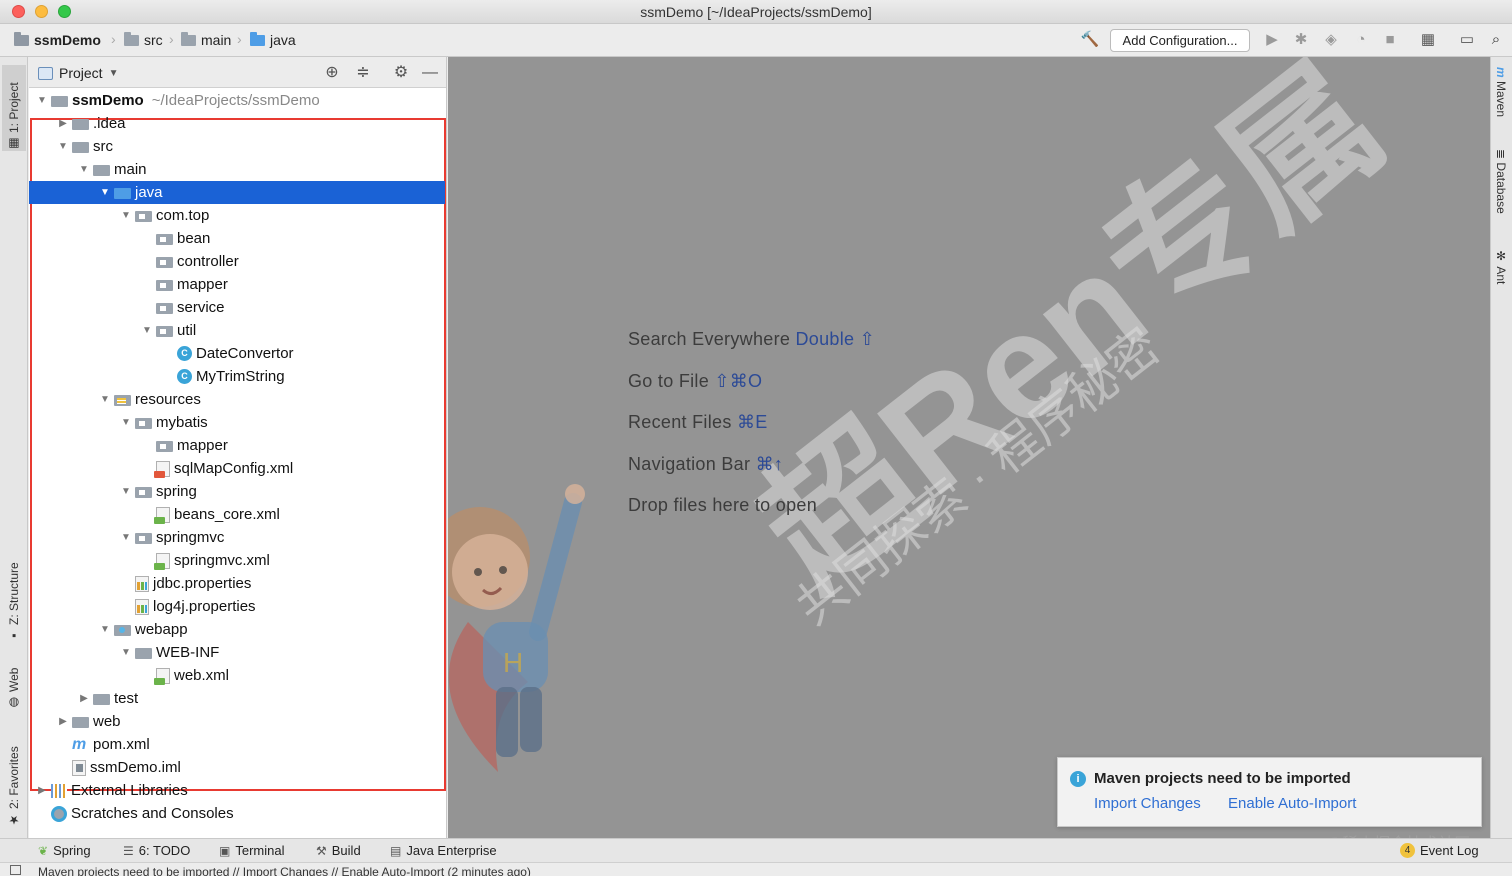 Image resolution: width=1512 pixels, height=876 pixels. I want to click on tree-item-label: sqlMapConfig.xml, so click(234, 468).